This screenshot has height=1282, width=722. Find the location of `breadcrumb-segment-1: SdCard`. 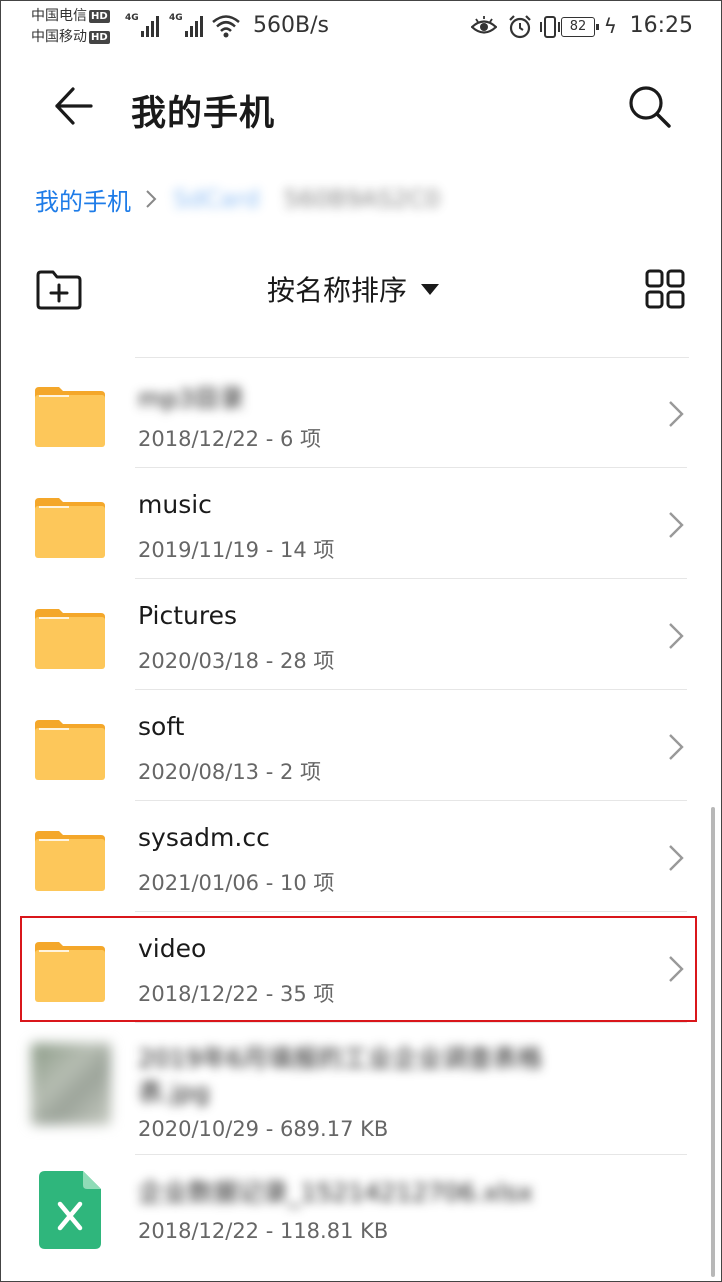

breadcrumb-segment-1: SdCard is located at coordinates (216, 199).